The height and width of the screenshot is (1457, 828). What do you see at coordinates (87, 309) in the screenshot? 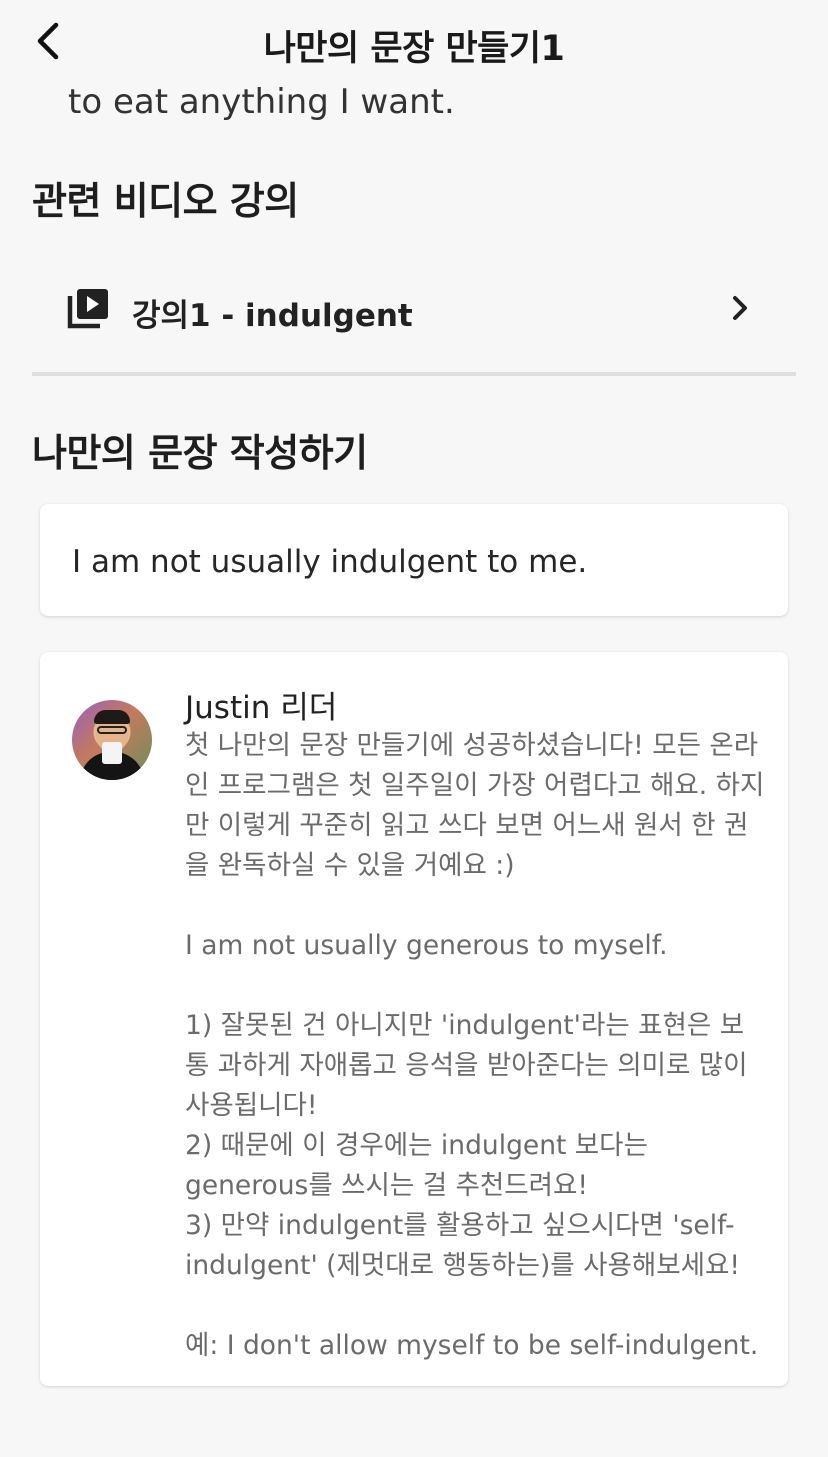
I see `video-library-icon` at bounding box center [87, 309].